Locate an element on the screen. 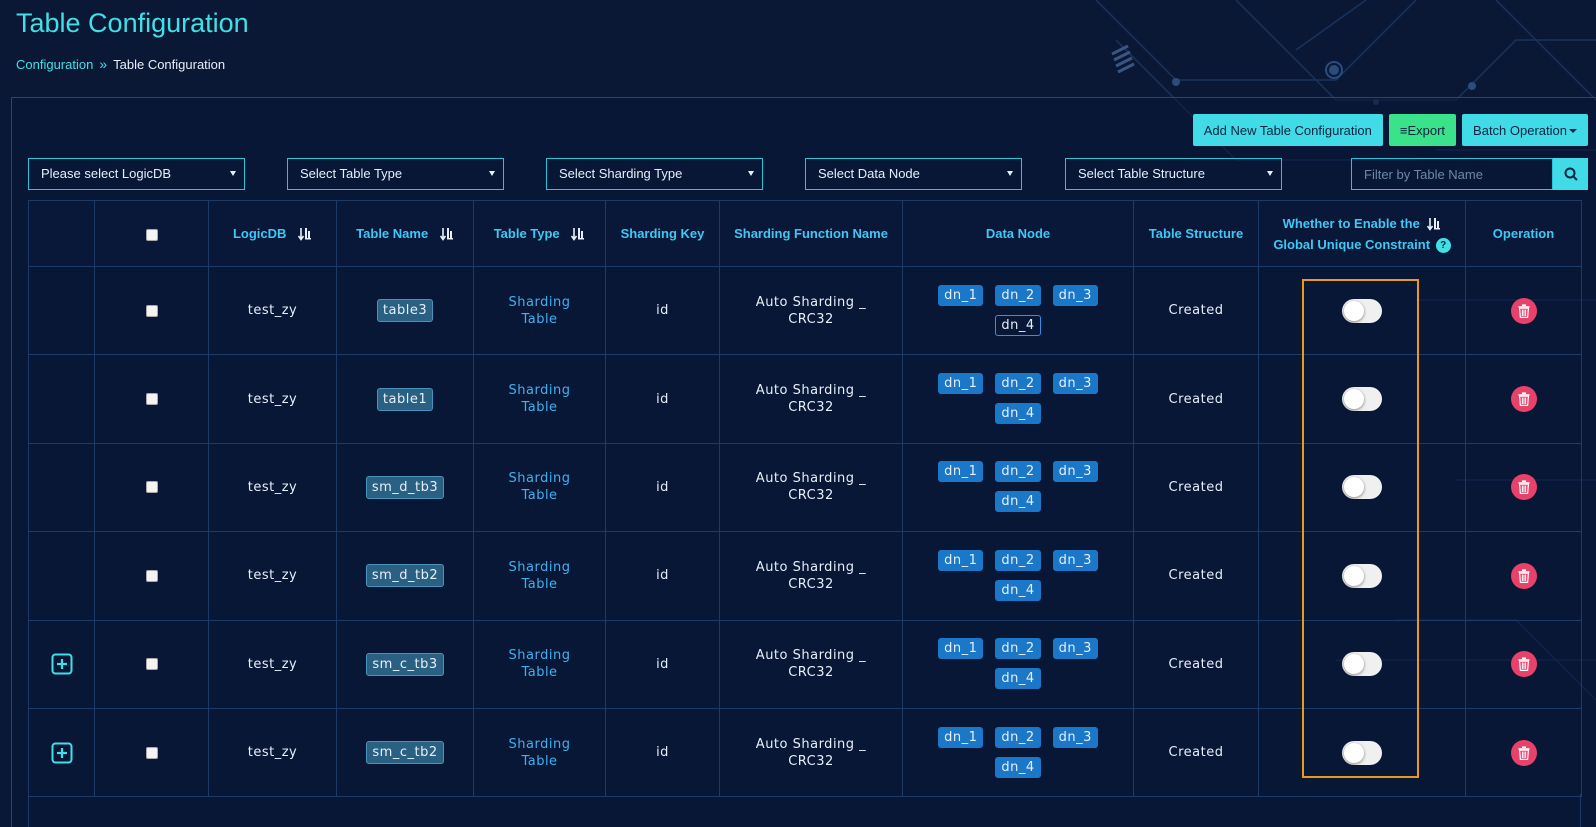  table-name-badge: sm_c_tb2 is located at coordinates (405, 753).